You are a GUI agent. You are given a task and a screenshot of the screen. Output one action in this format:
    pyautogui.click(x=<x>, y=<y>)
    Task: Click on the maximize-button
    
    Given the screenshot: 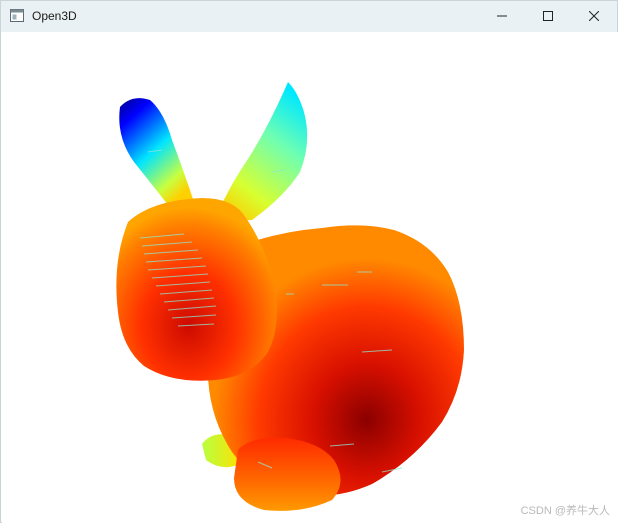 What is the action you would take?
    pyautogui.click(x=548, y=16)
    